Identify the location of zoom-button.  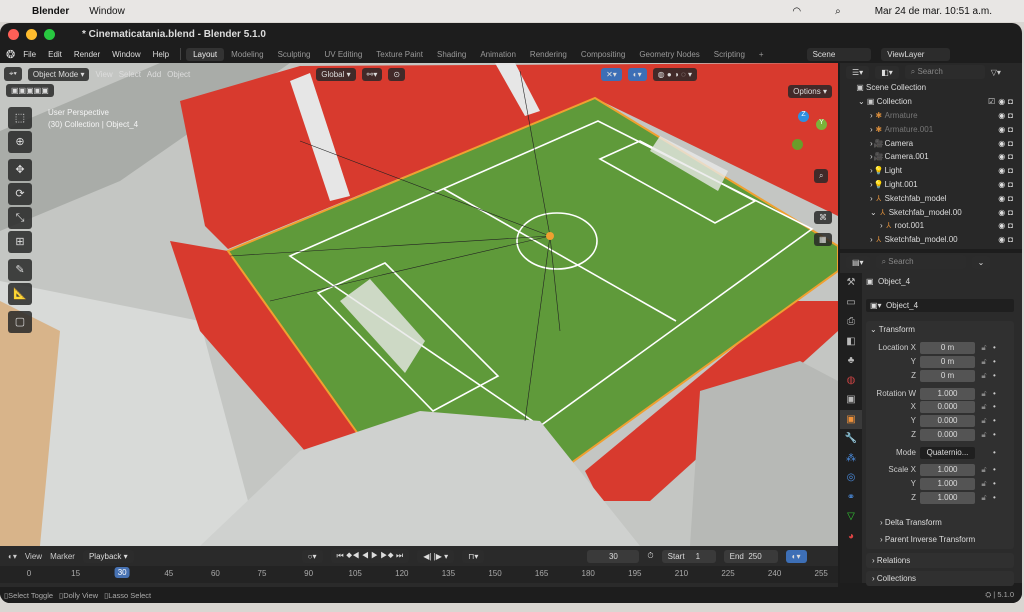
(49, 34).